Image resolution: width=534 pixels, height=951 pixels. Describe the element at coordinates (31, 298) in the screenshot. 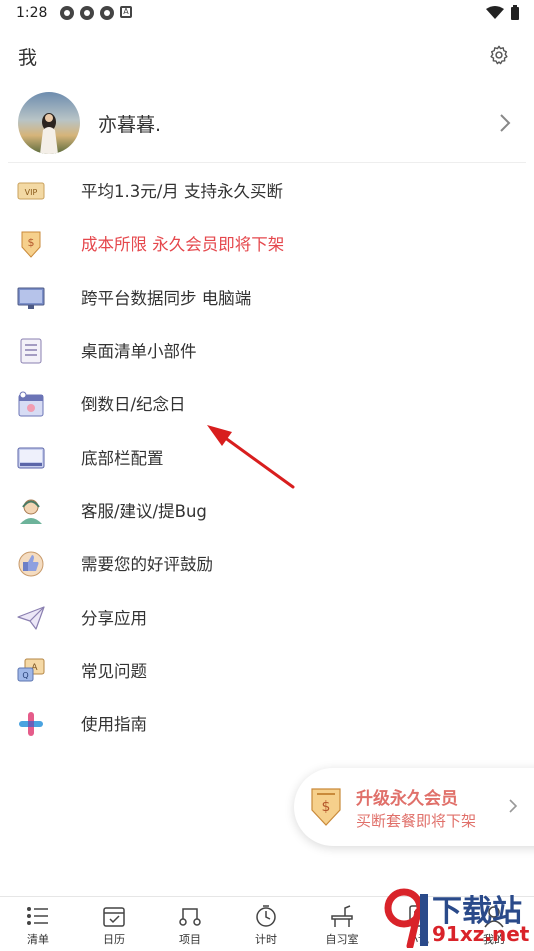

I see `monitor-icon` at that location.